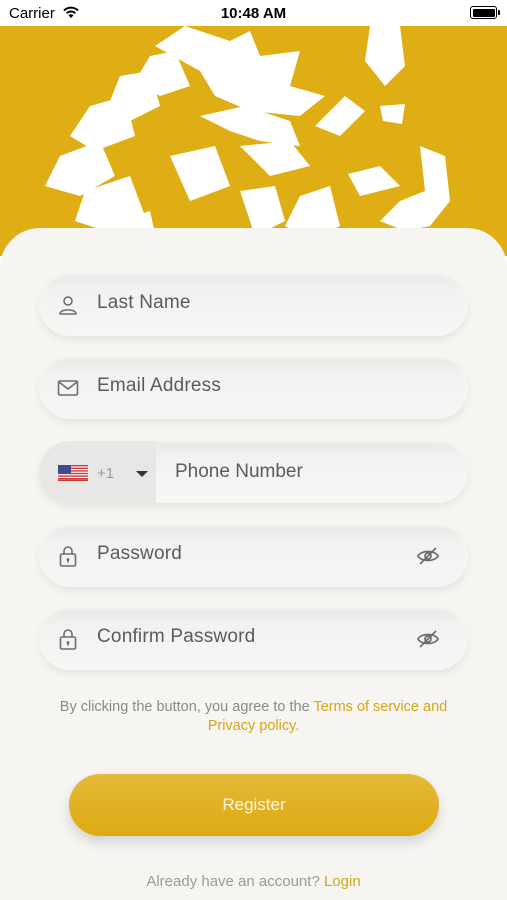  I want to click on last-name-field: Last Name, so click(253, 305).